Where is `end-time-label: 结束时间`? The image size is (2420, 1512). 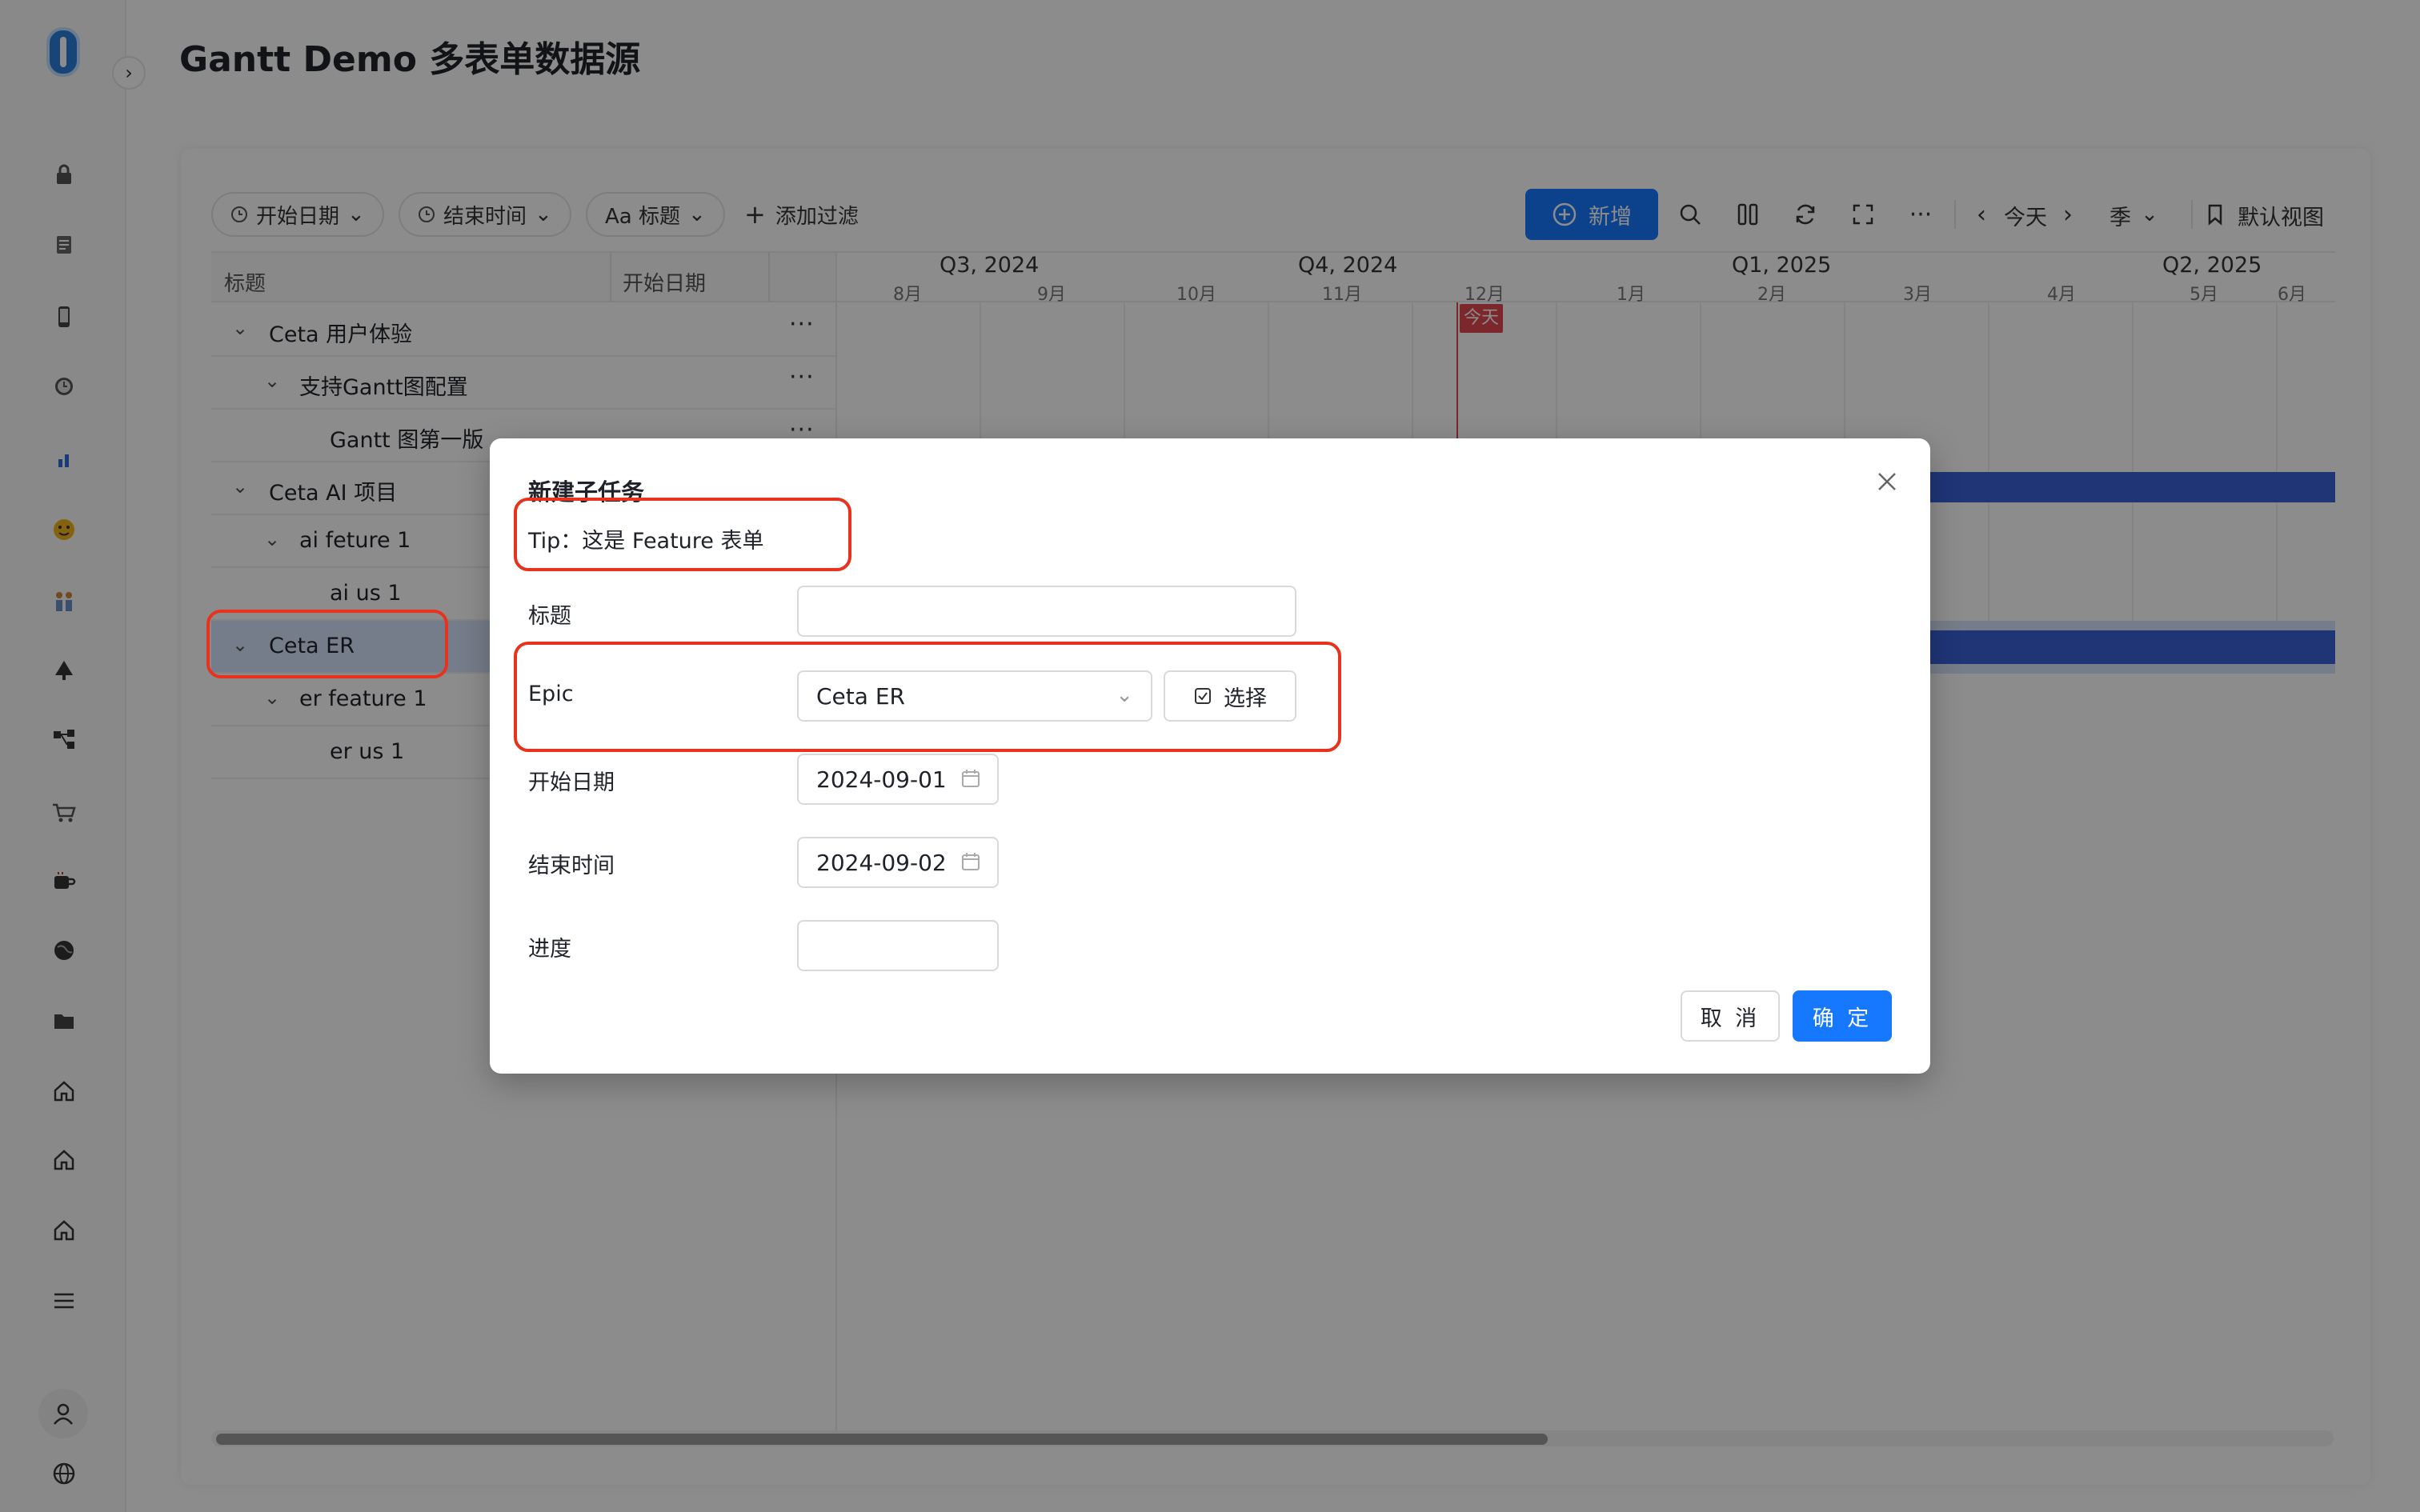
end-time-label: 结束时间 is located at coordinates (571, 866).